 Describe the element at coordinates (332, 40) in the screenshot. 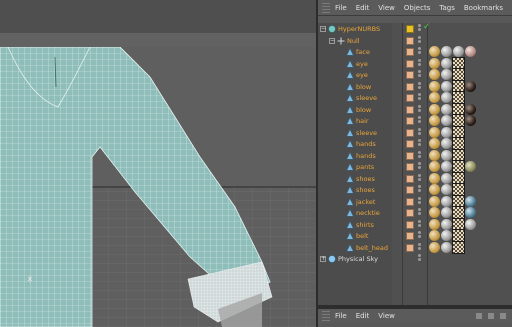

I see `collapse-icon: −` at that location.